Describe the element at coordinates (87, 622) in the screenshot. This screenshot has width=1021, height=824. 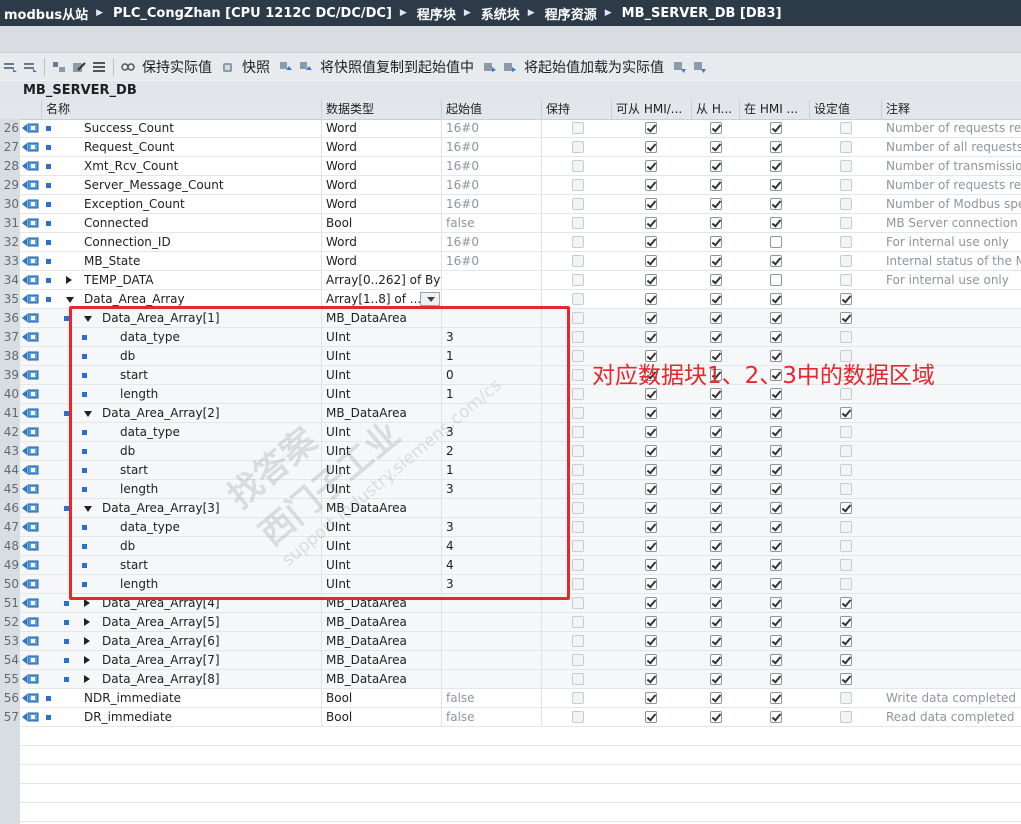
I see `expand-triangle-icon` at that location.